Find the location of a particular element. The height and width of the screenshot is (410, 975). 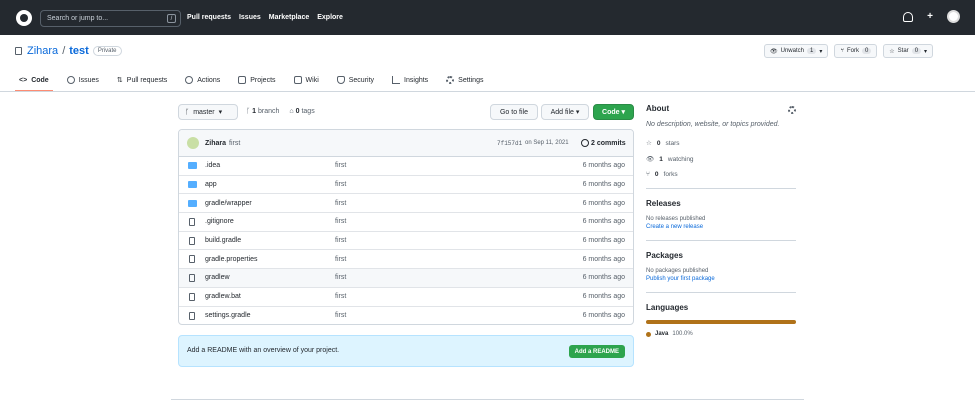

tab-pull-requests: ⇅ Pull requests is located at coordinates (142, 80).